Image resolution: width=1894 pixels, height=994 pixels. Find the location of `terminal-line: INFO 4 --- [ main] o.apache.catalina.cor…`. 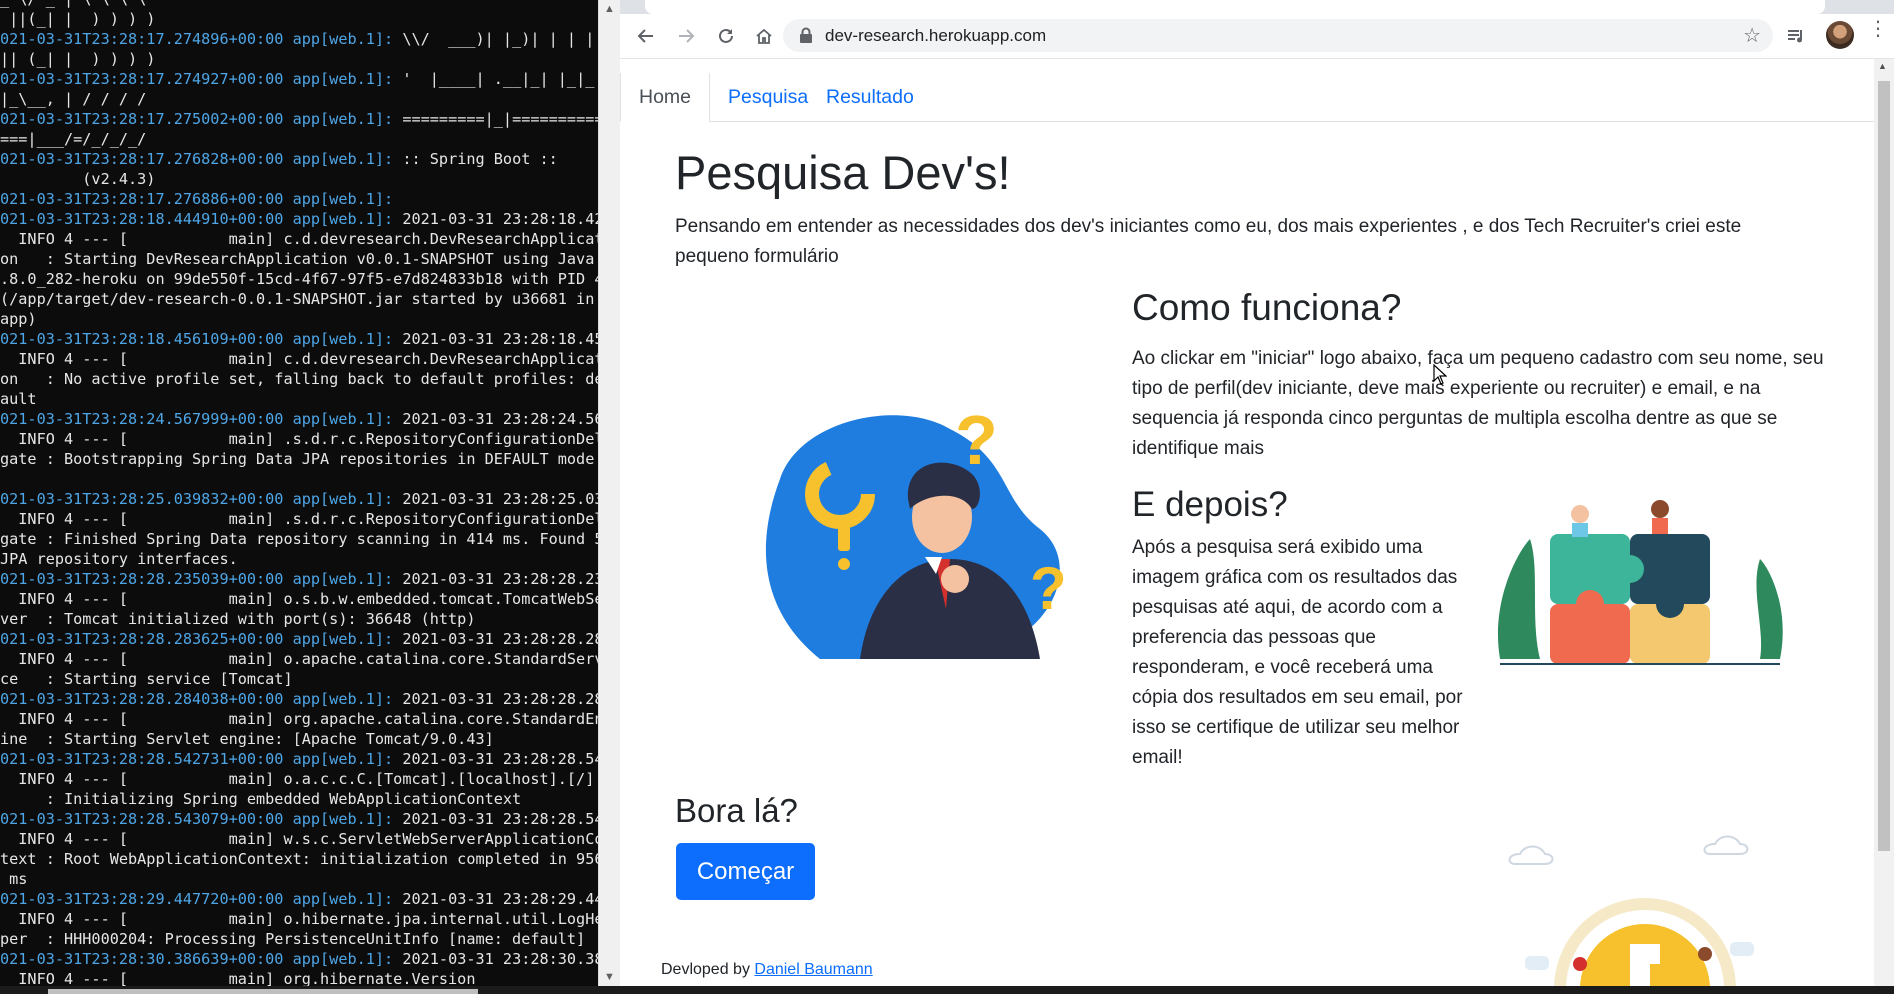

terminal-line: INFO 4 --- [ main] o.apache.catalina.cor… is located at coordinates (299, 659).